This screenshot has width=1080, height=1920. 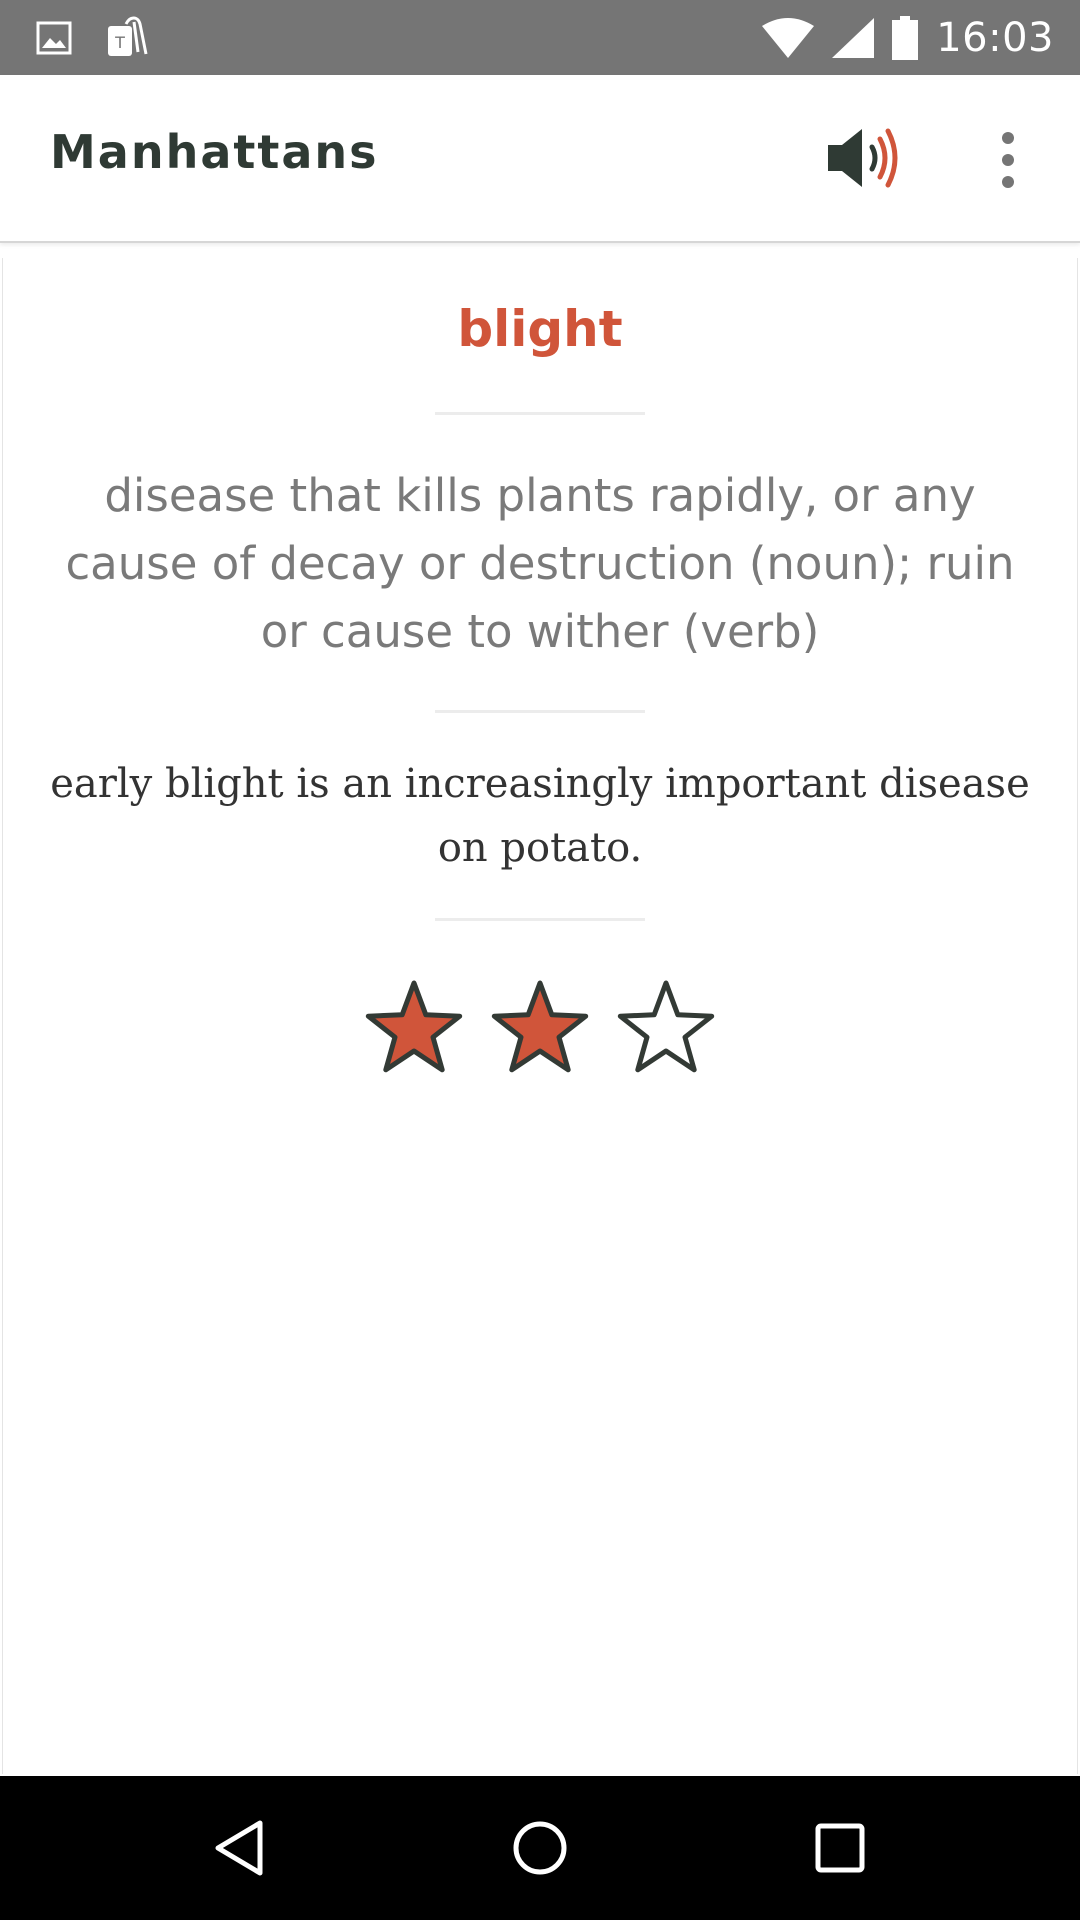 I want to click on wifi-icon, so click(x=788, y=37).